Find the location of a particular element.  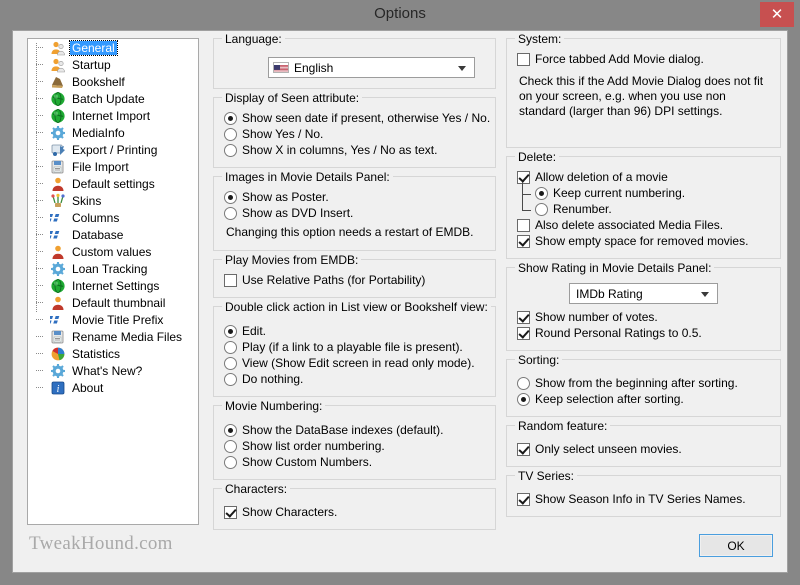

sidebar-item-internet-settings: Internet Settings is located at coordinates (113, 285).